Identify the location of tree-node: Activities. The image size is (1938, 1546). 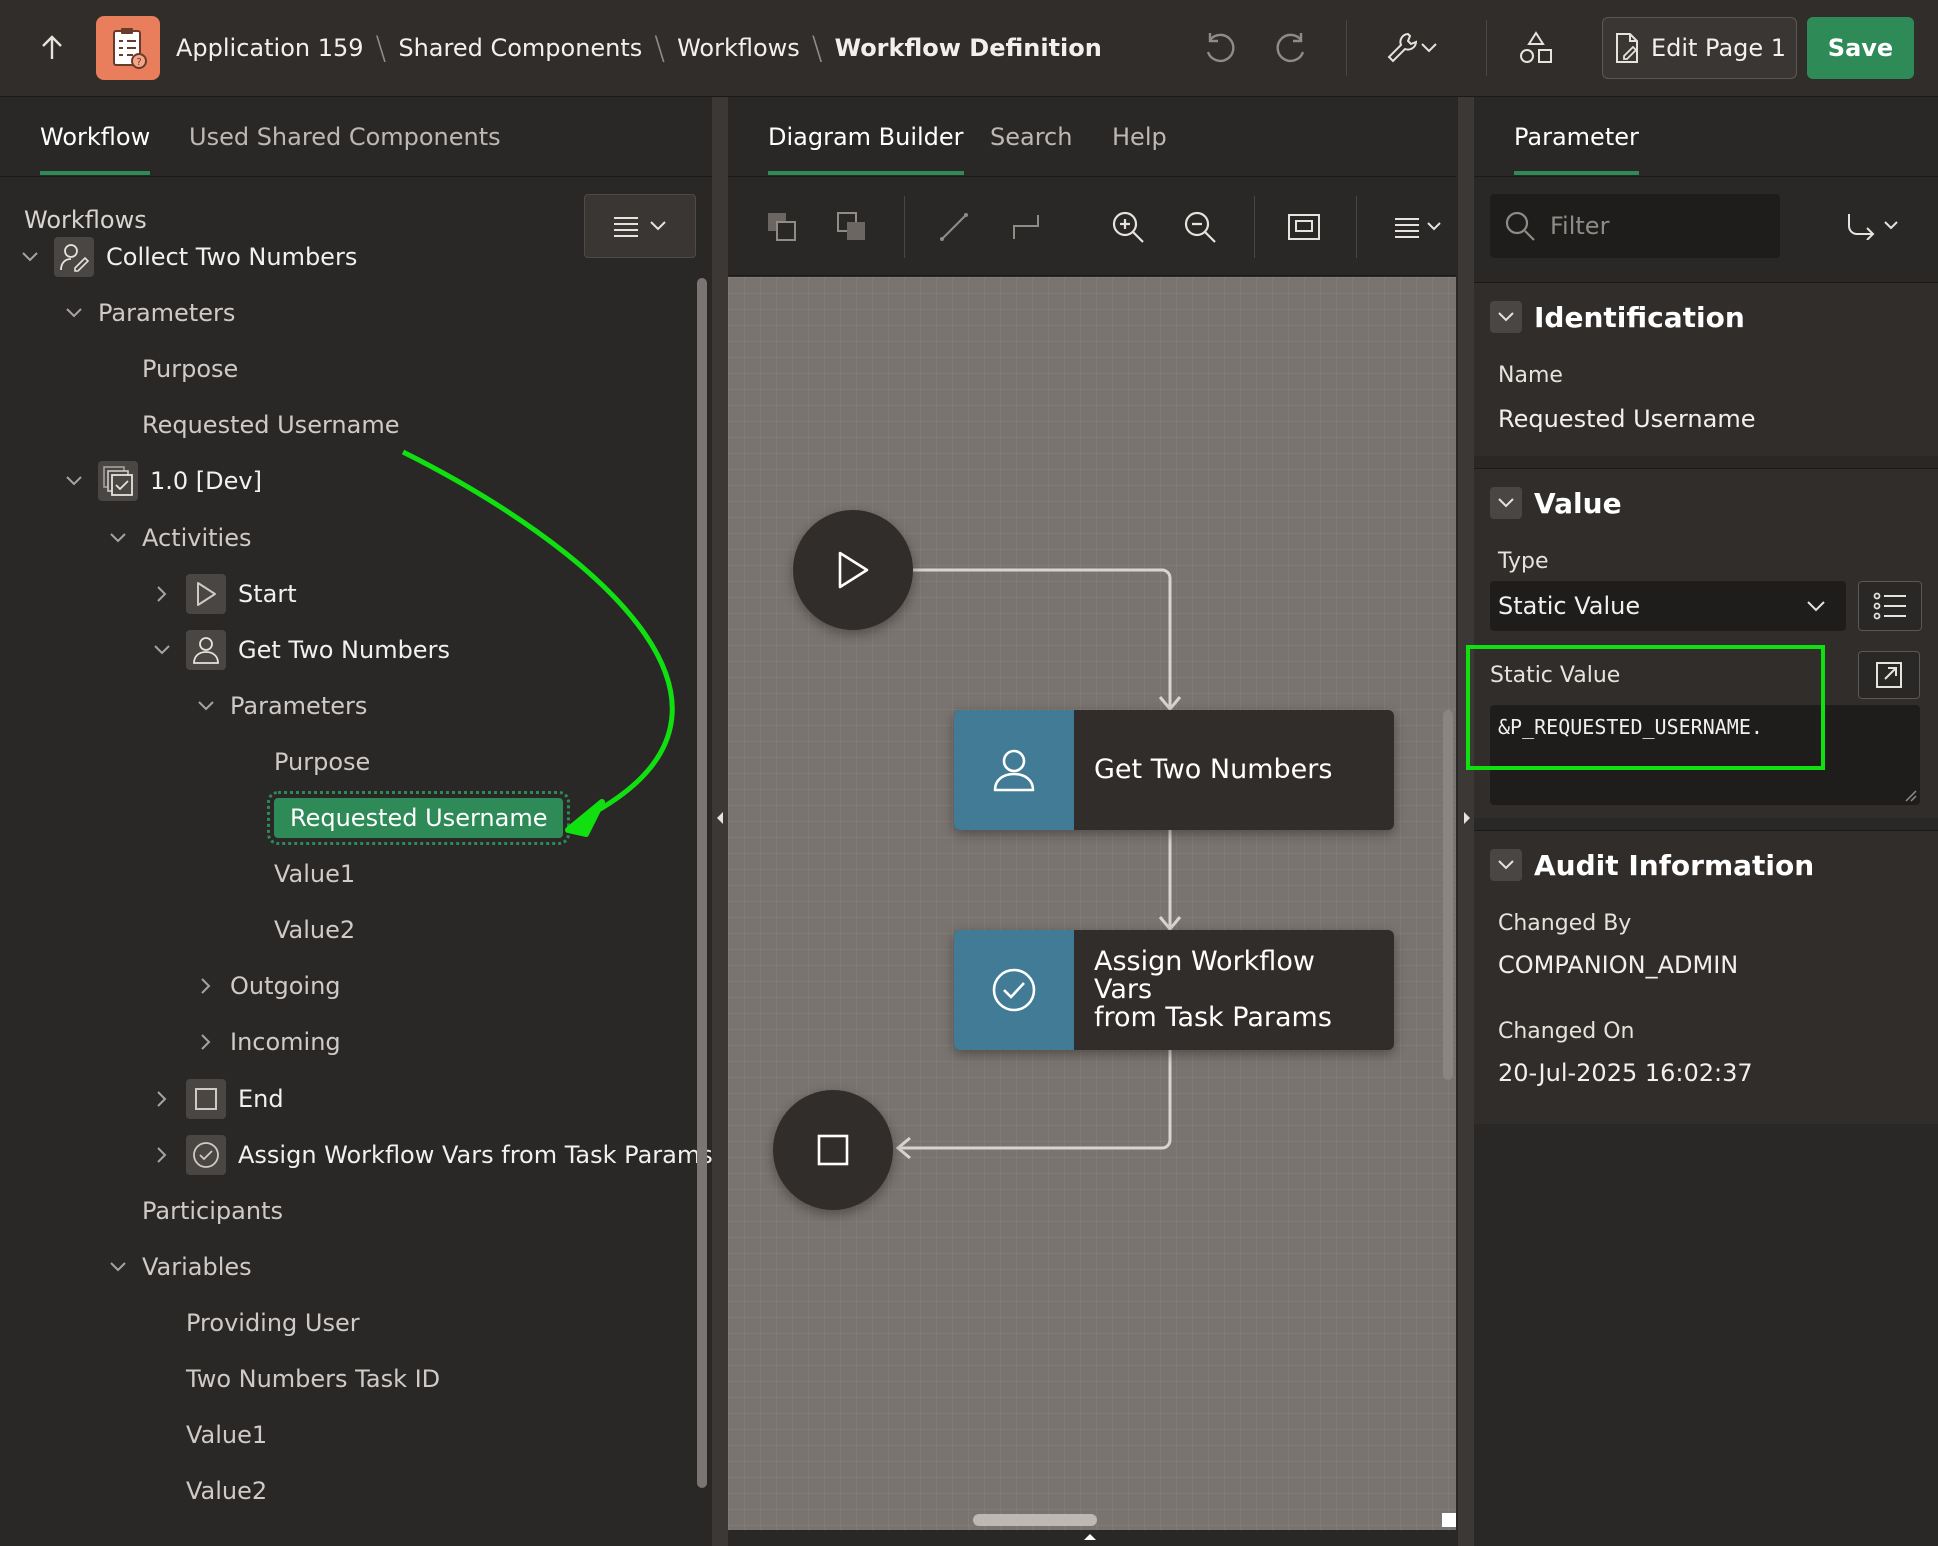
(178, 538).